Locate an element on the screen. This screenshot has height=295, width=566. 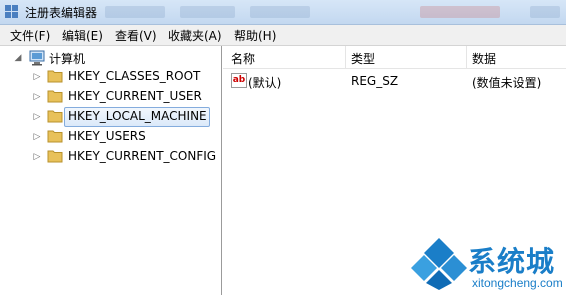
title-bar: 注册表编辑器 is located at coordinates (283, 12).